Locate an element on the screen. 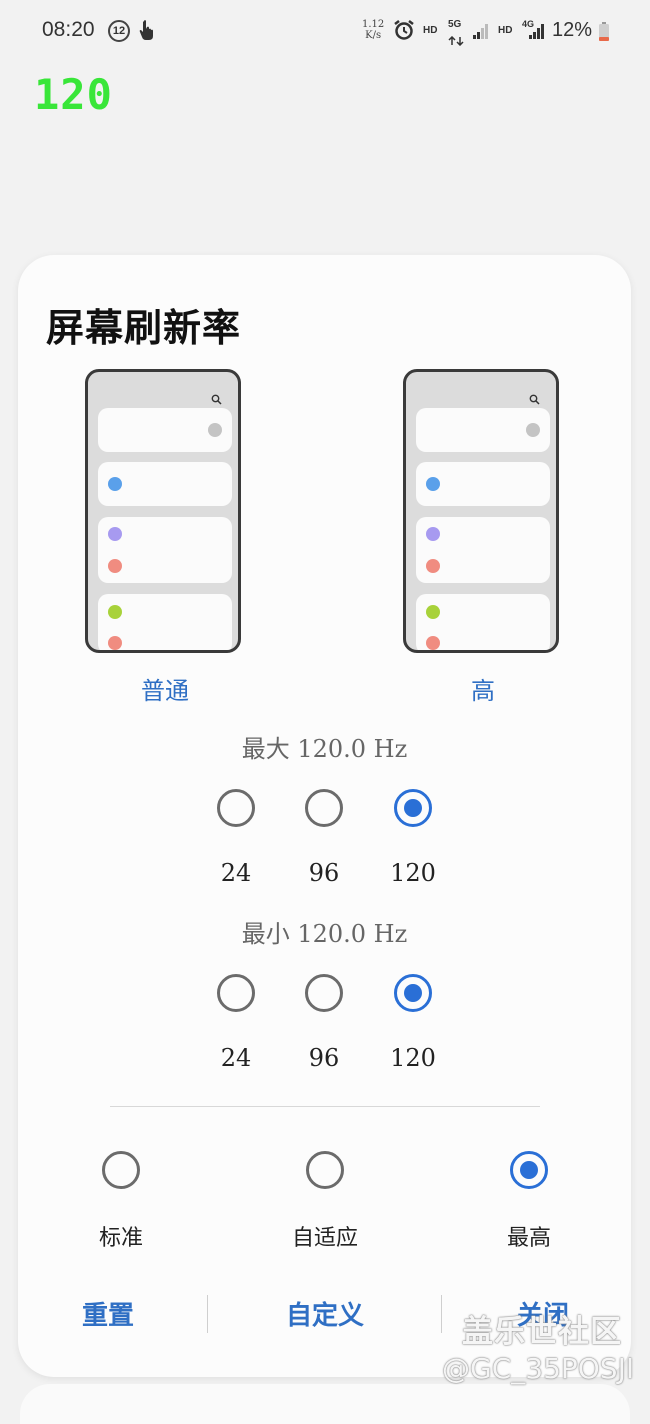 The width and height of the screenshot is (650, 1424). preset-radio-adaptive is located at coordinates (325, 1170).